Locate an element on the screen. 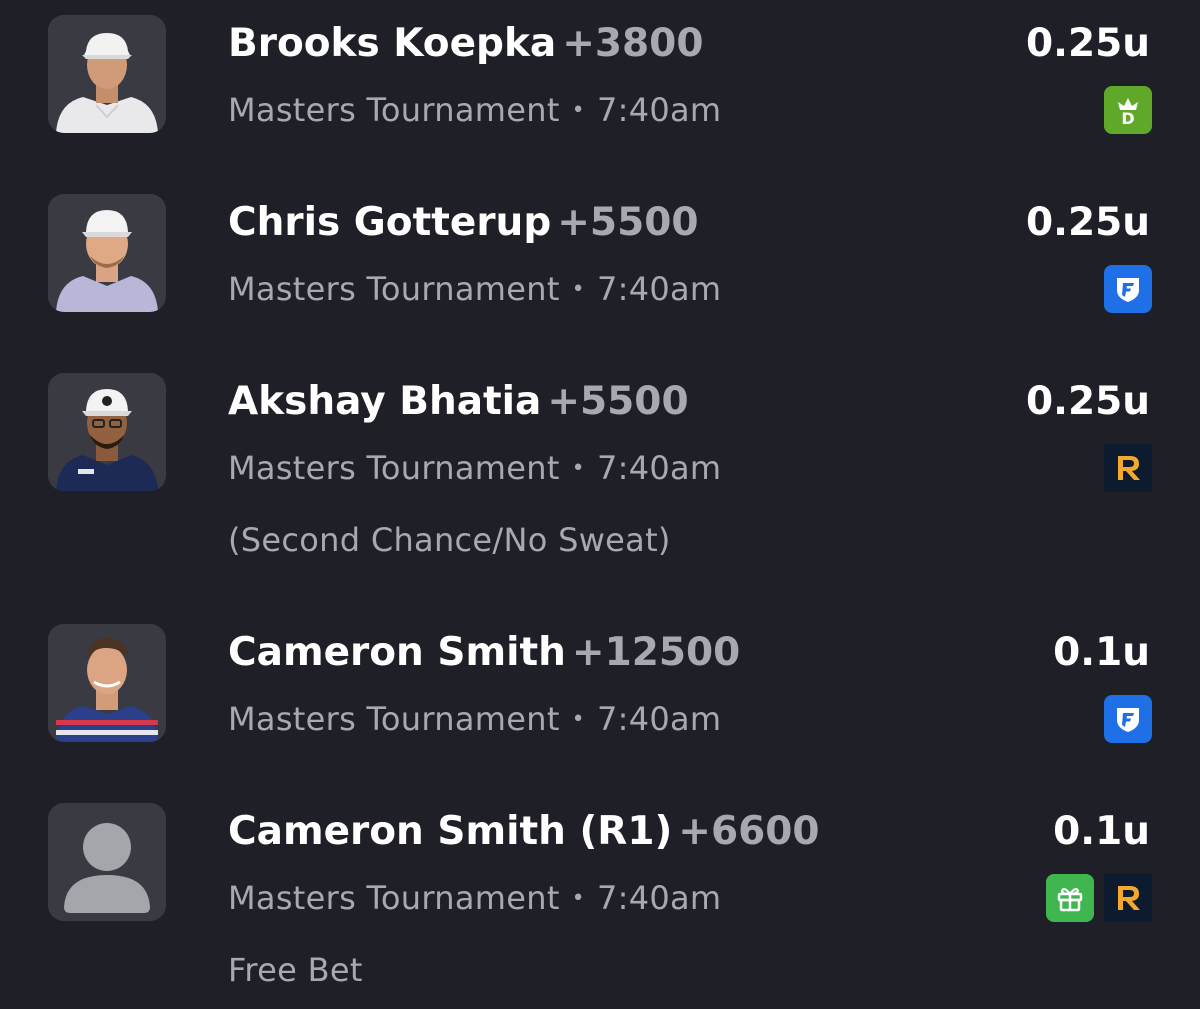  player-name: Brooks Koepka is located at coordinates (392, 43).